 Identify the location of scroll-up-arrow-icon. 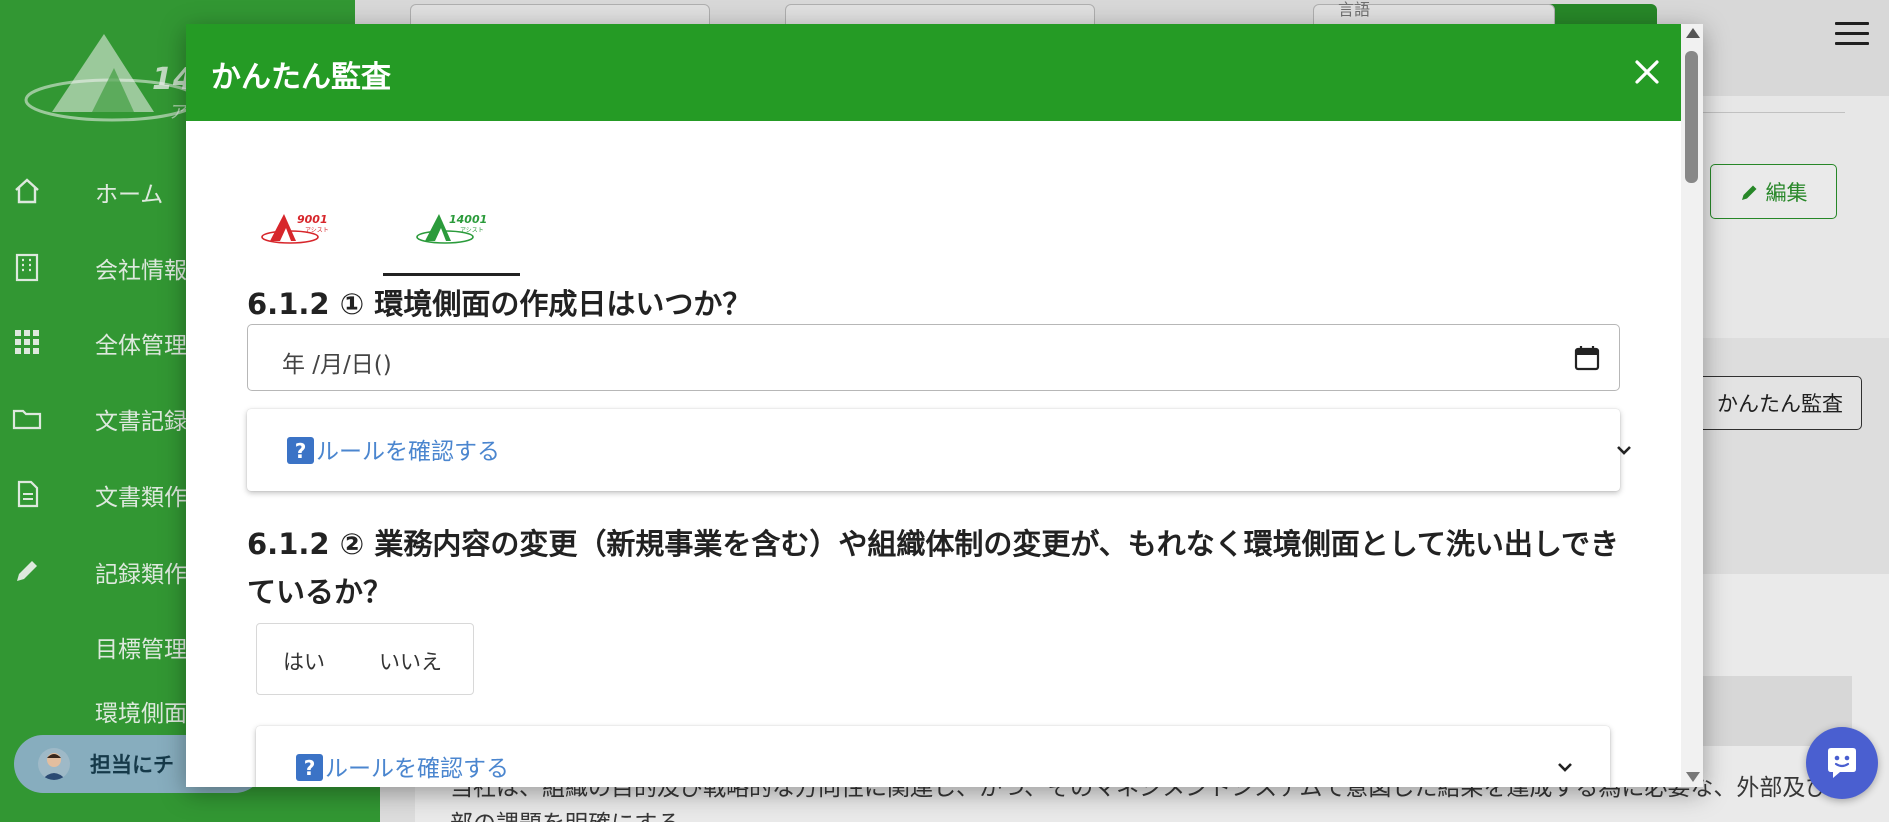
(1693, 33).